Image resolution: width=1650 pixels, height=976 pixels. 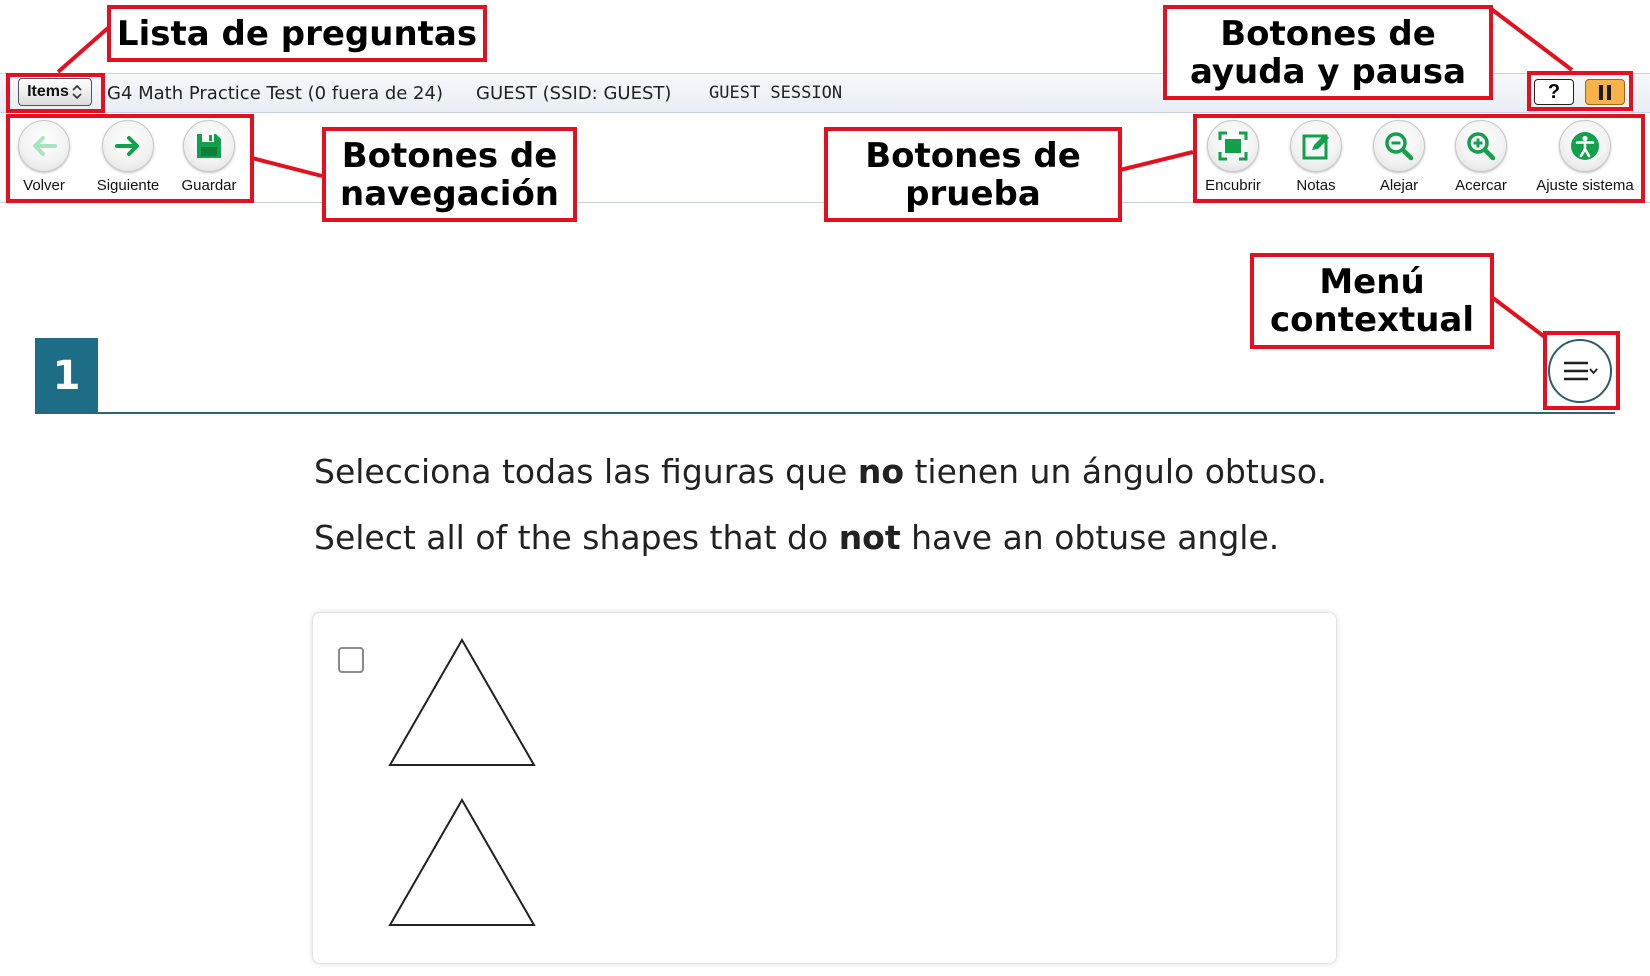 I want to click on annotation-outline-help-pause, so click(x=1580, y=91).